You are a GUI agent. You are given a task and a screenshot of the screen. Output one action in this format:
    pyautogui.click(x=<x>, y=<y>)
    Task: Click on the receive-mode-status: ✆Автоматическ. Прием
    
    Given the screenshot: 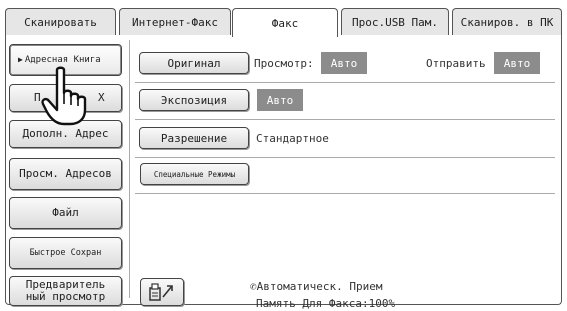 What is the action you would take?
    pyautogui.click(x=316, y=286)
    